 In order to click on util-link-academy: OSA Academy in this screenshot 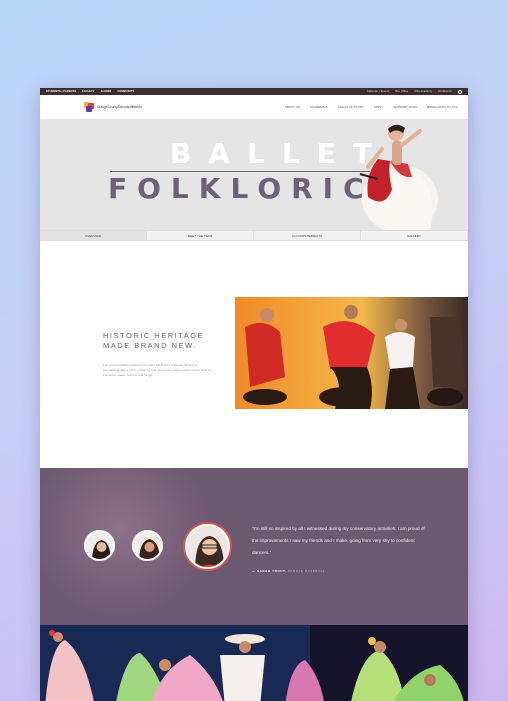, I will do `click(423, 91)`.